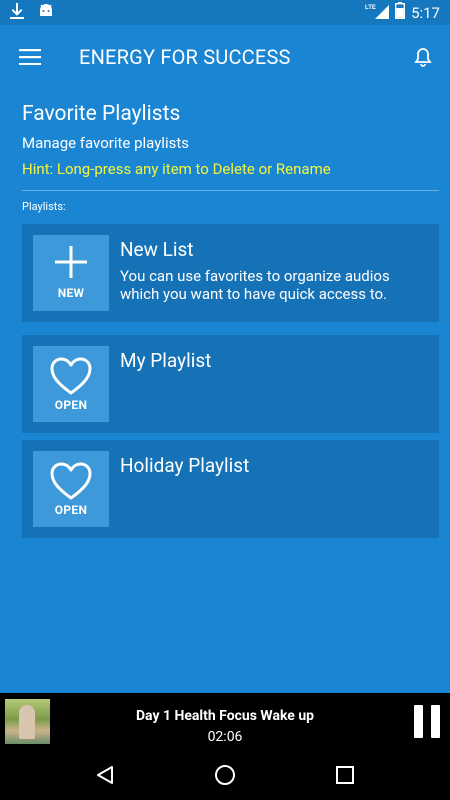  Describe the element at coordinates (44, 206) in the screenshot. I see `playlists-label: Playlists:` at that location.